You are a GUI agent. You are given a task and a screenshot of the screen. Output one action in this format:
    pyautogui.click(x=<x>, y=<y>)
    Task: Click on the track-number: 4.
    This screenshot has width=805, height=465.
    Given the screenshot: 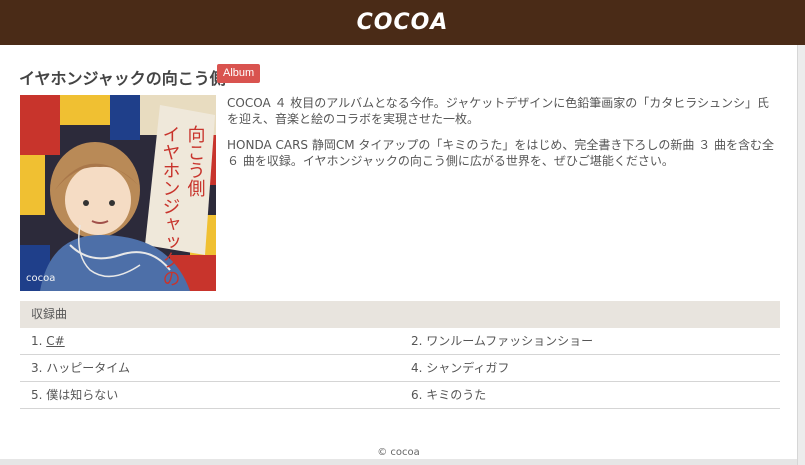 What is the action you would take?
    pyautogui.click(x=419, y=368)
    